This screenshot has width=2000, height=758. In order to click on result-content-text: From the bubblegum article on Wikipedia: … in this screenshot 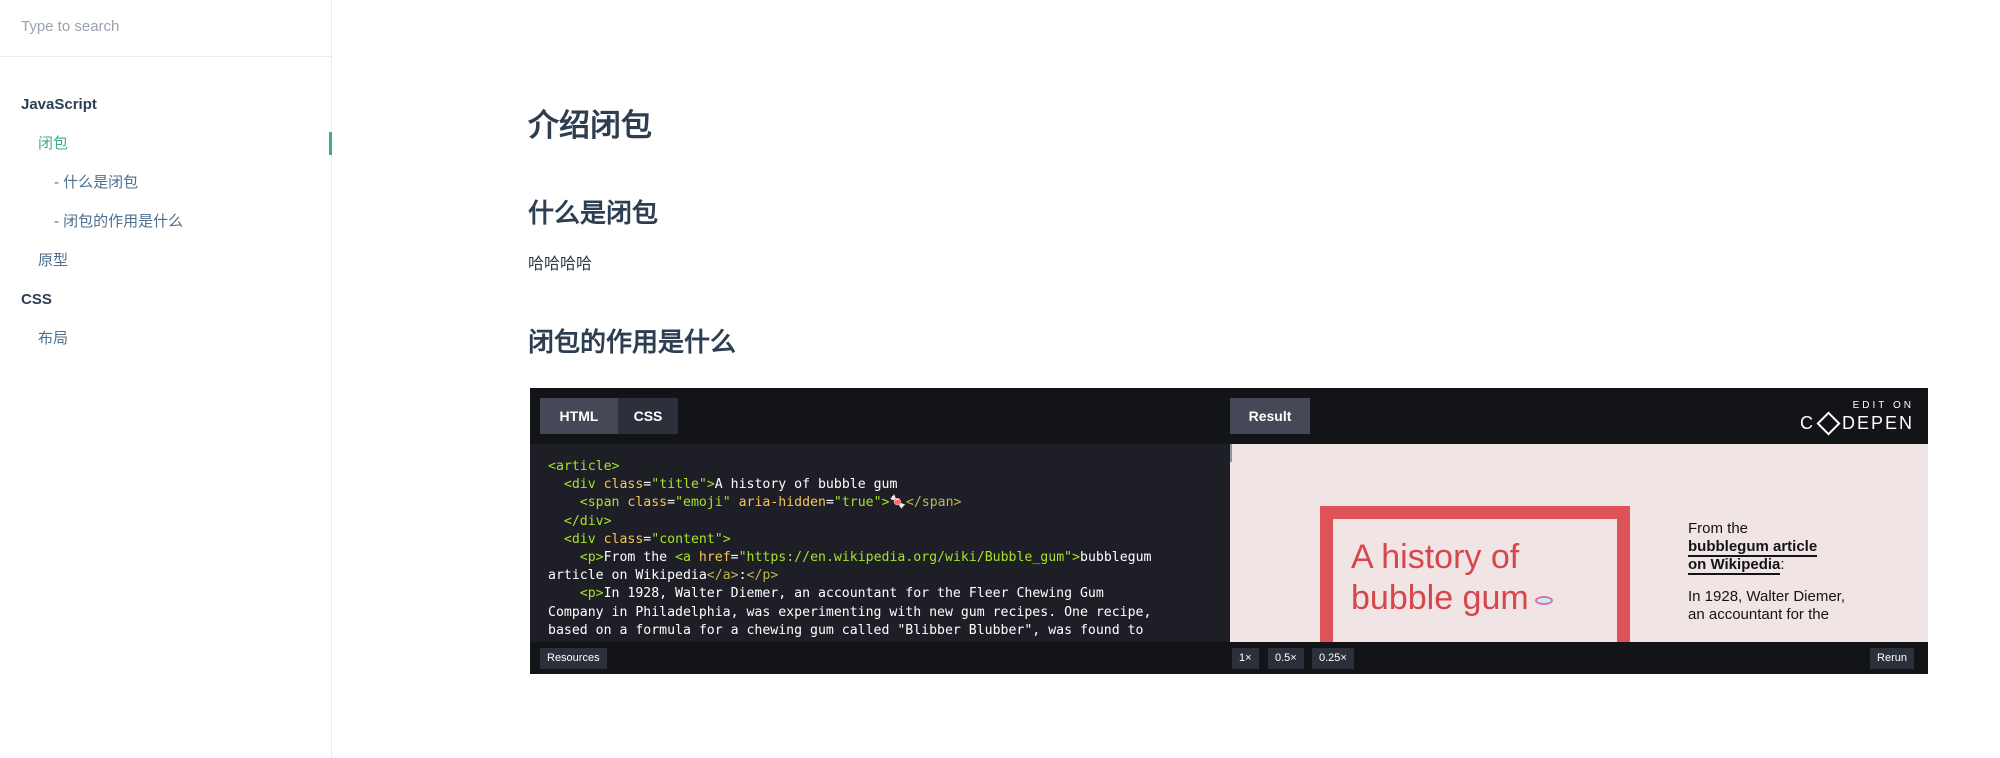, I will do `click(1768, 579)`.